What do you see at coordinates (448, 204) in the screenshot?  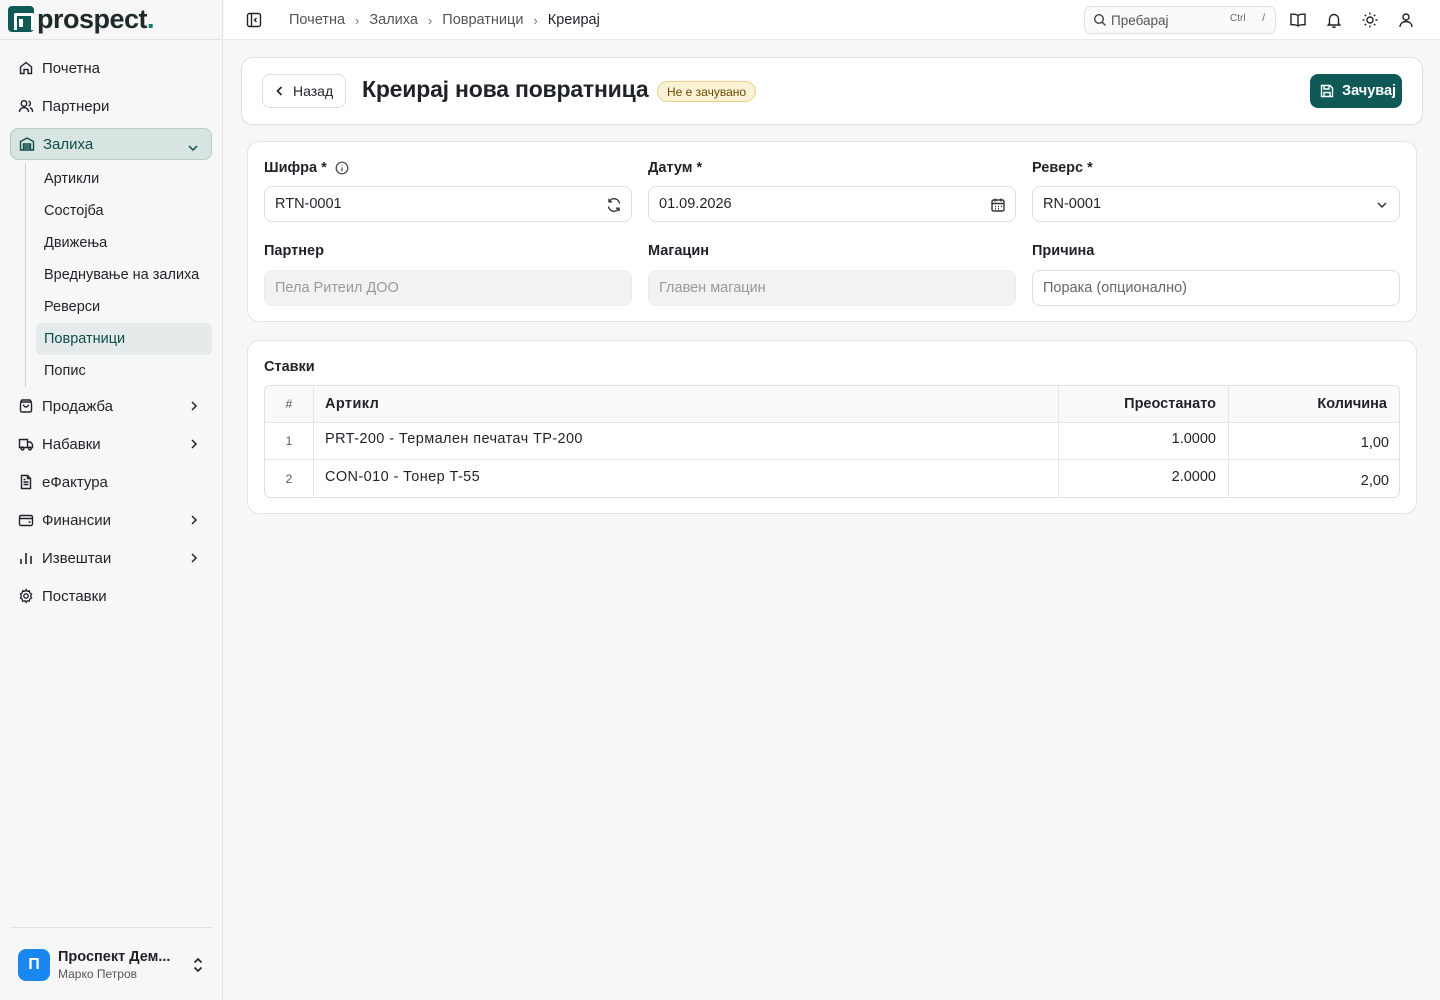 I see `code-field: RTN-0001` at bounding box center [448, 204].